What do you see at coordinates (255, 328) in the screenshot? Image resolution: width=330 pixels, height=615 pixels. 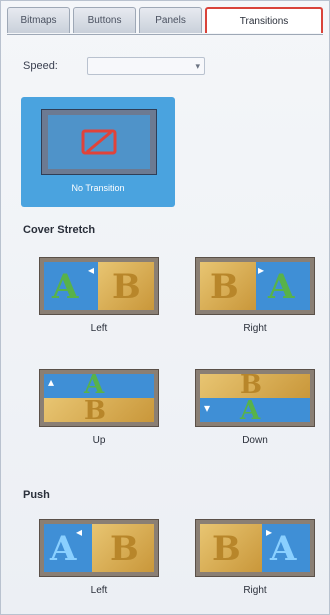 I see `cover-right-label: Right` at bounding box center [255, 328].